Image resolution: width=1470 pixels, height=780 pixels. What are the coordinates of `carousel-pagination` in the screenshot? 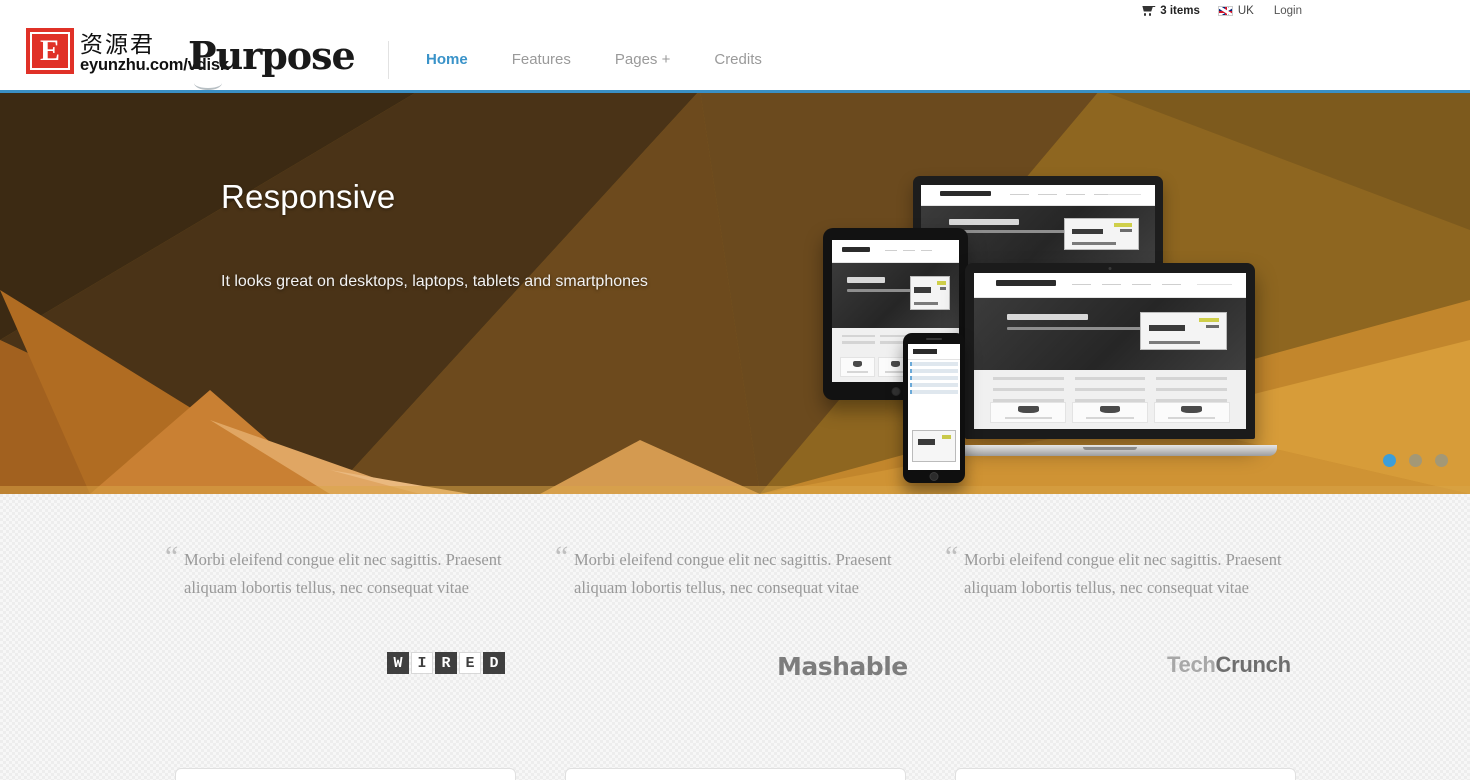 It's located at (1415, 460).